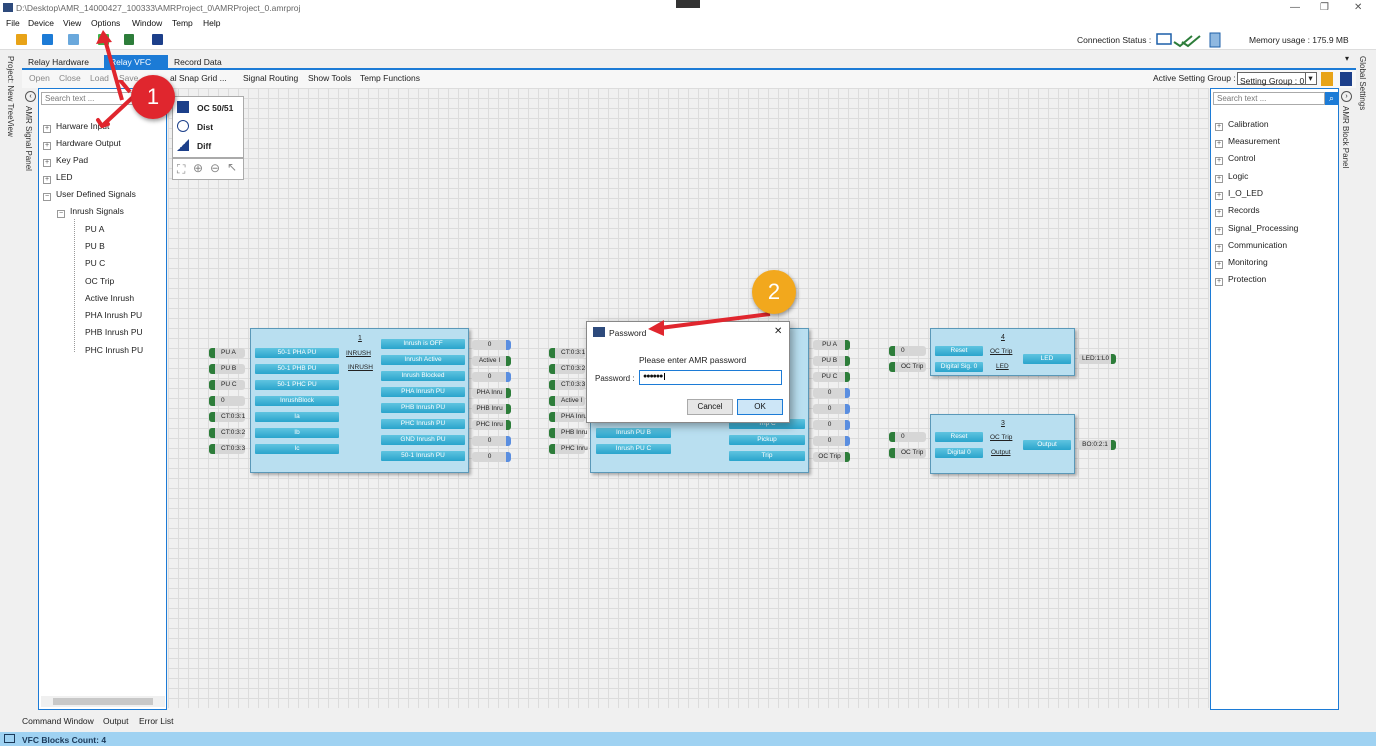 This screenshot has height=746, width=1376. I want to click on block-category-calibration: + Calibration, so click(1242, 125).